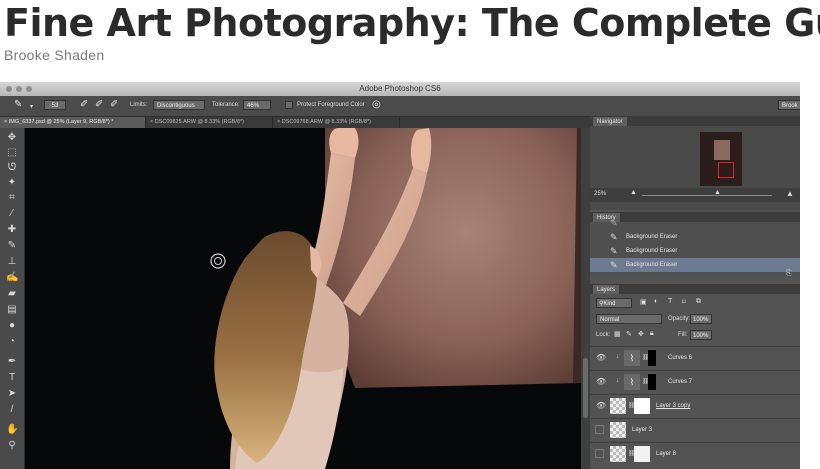  What do you see at coordinates (257, 105) in the screenshot?
I see `tolerance-input: 46%` at bounding box center [257, 105].